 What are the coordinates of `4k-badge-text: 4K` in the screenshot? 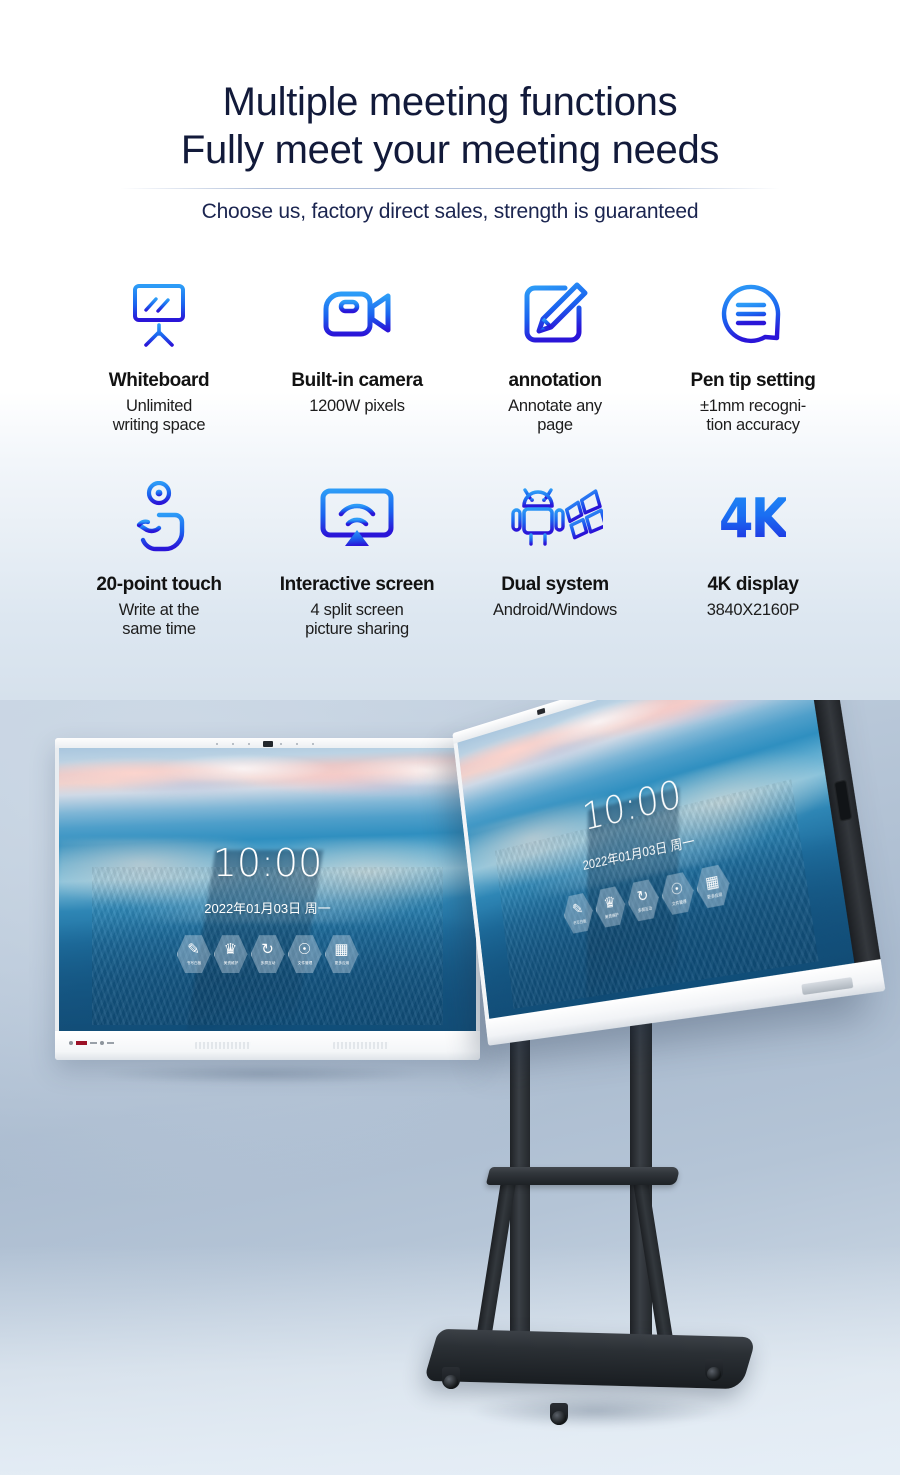 It's located at (754, 518).